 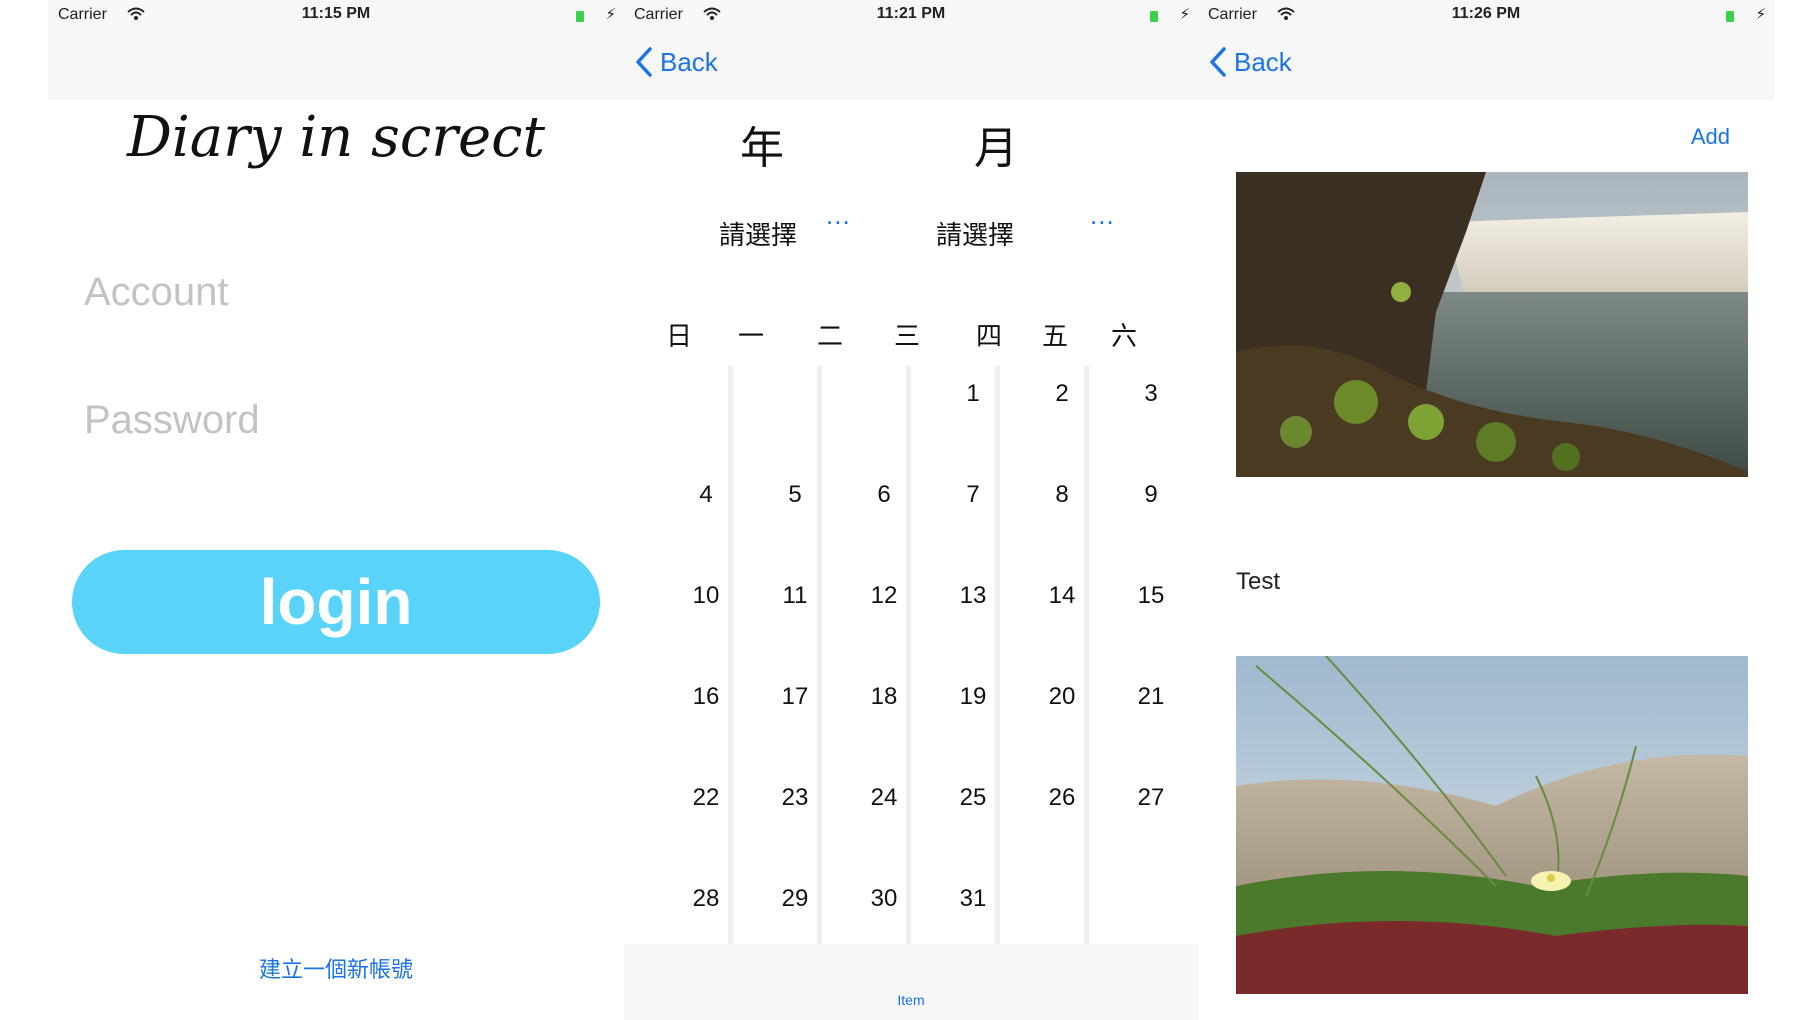 What do you see at coordinates (762, 148) in the screenshot?
I see `year-label: 年` at bounding box center [762, 148].